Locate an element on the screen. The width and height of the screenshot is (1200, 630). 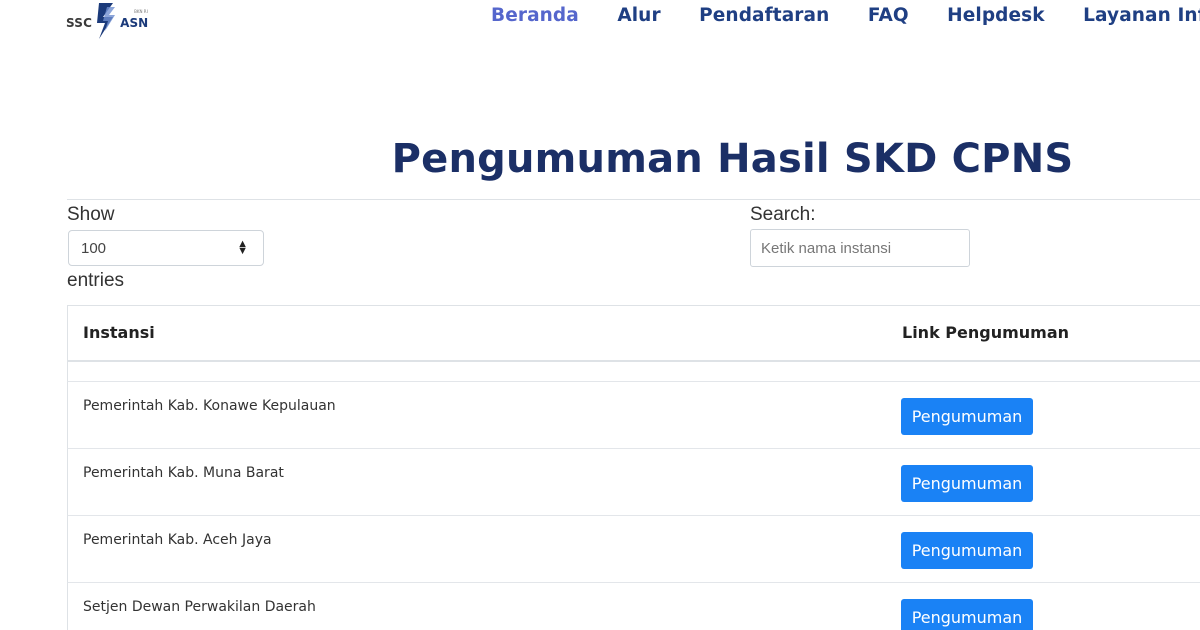
nav-link-helpdesk: Helpdesk is located at coordinates (996, 15).